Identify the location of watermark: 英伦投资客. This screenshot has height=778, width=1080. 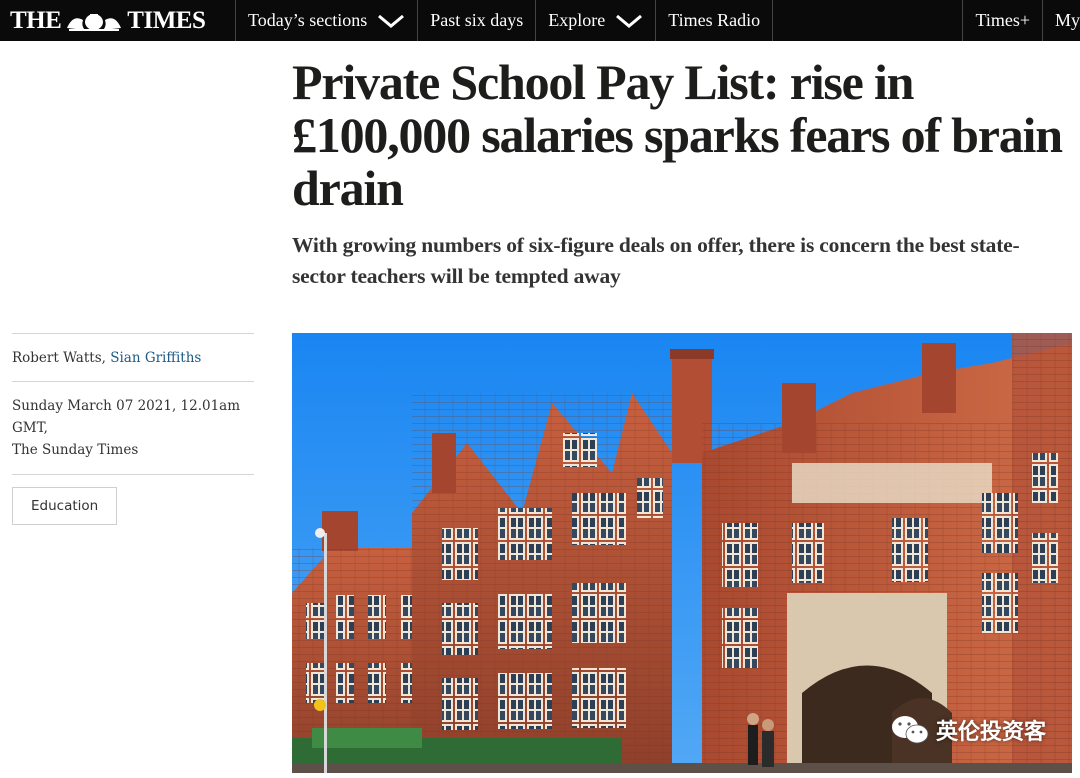
(968, 730).